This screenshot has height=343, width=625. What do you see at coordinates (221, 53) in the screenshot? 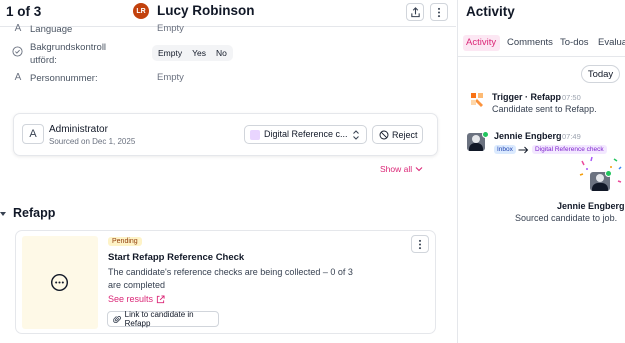
I see `option-no: No` at bounding box center [221, 53].